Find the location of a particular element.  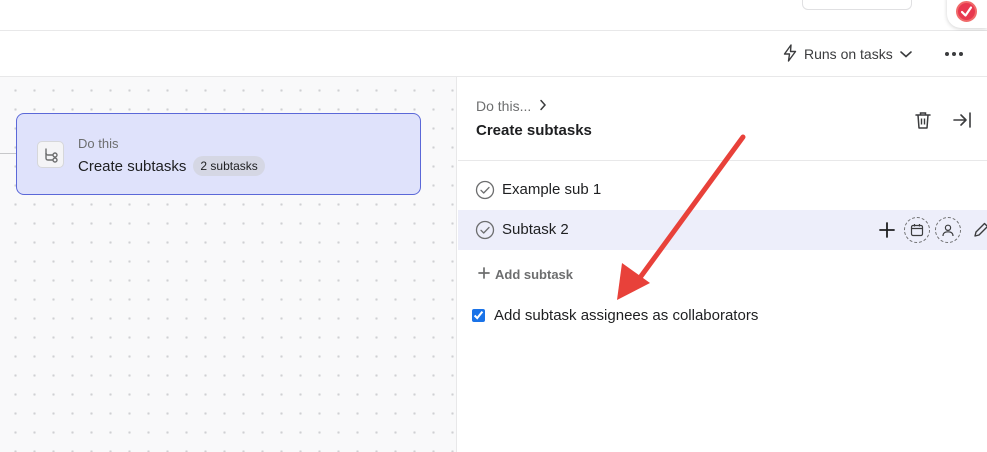

pencil-icon is located at coordinates (978, 230).